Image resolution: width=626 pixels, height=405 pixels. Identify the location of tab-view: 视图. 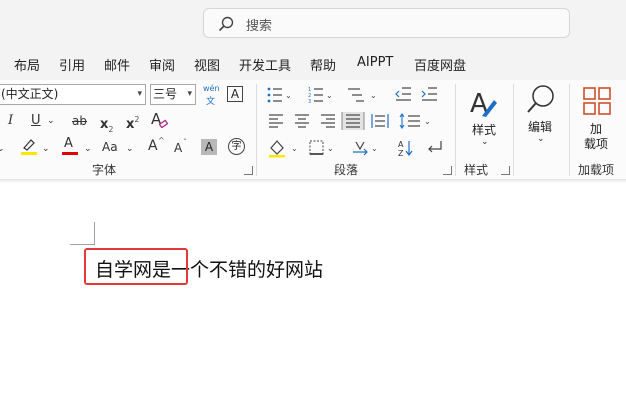
(207, 64).